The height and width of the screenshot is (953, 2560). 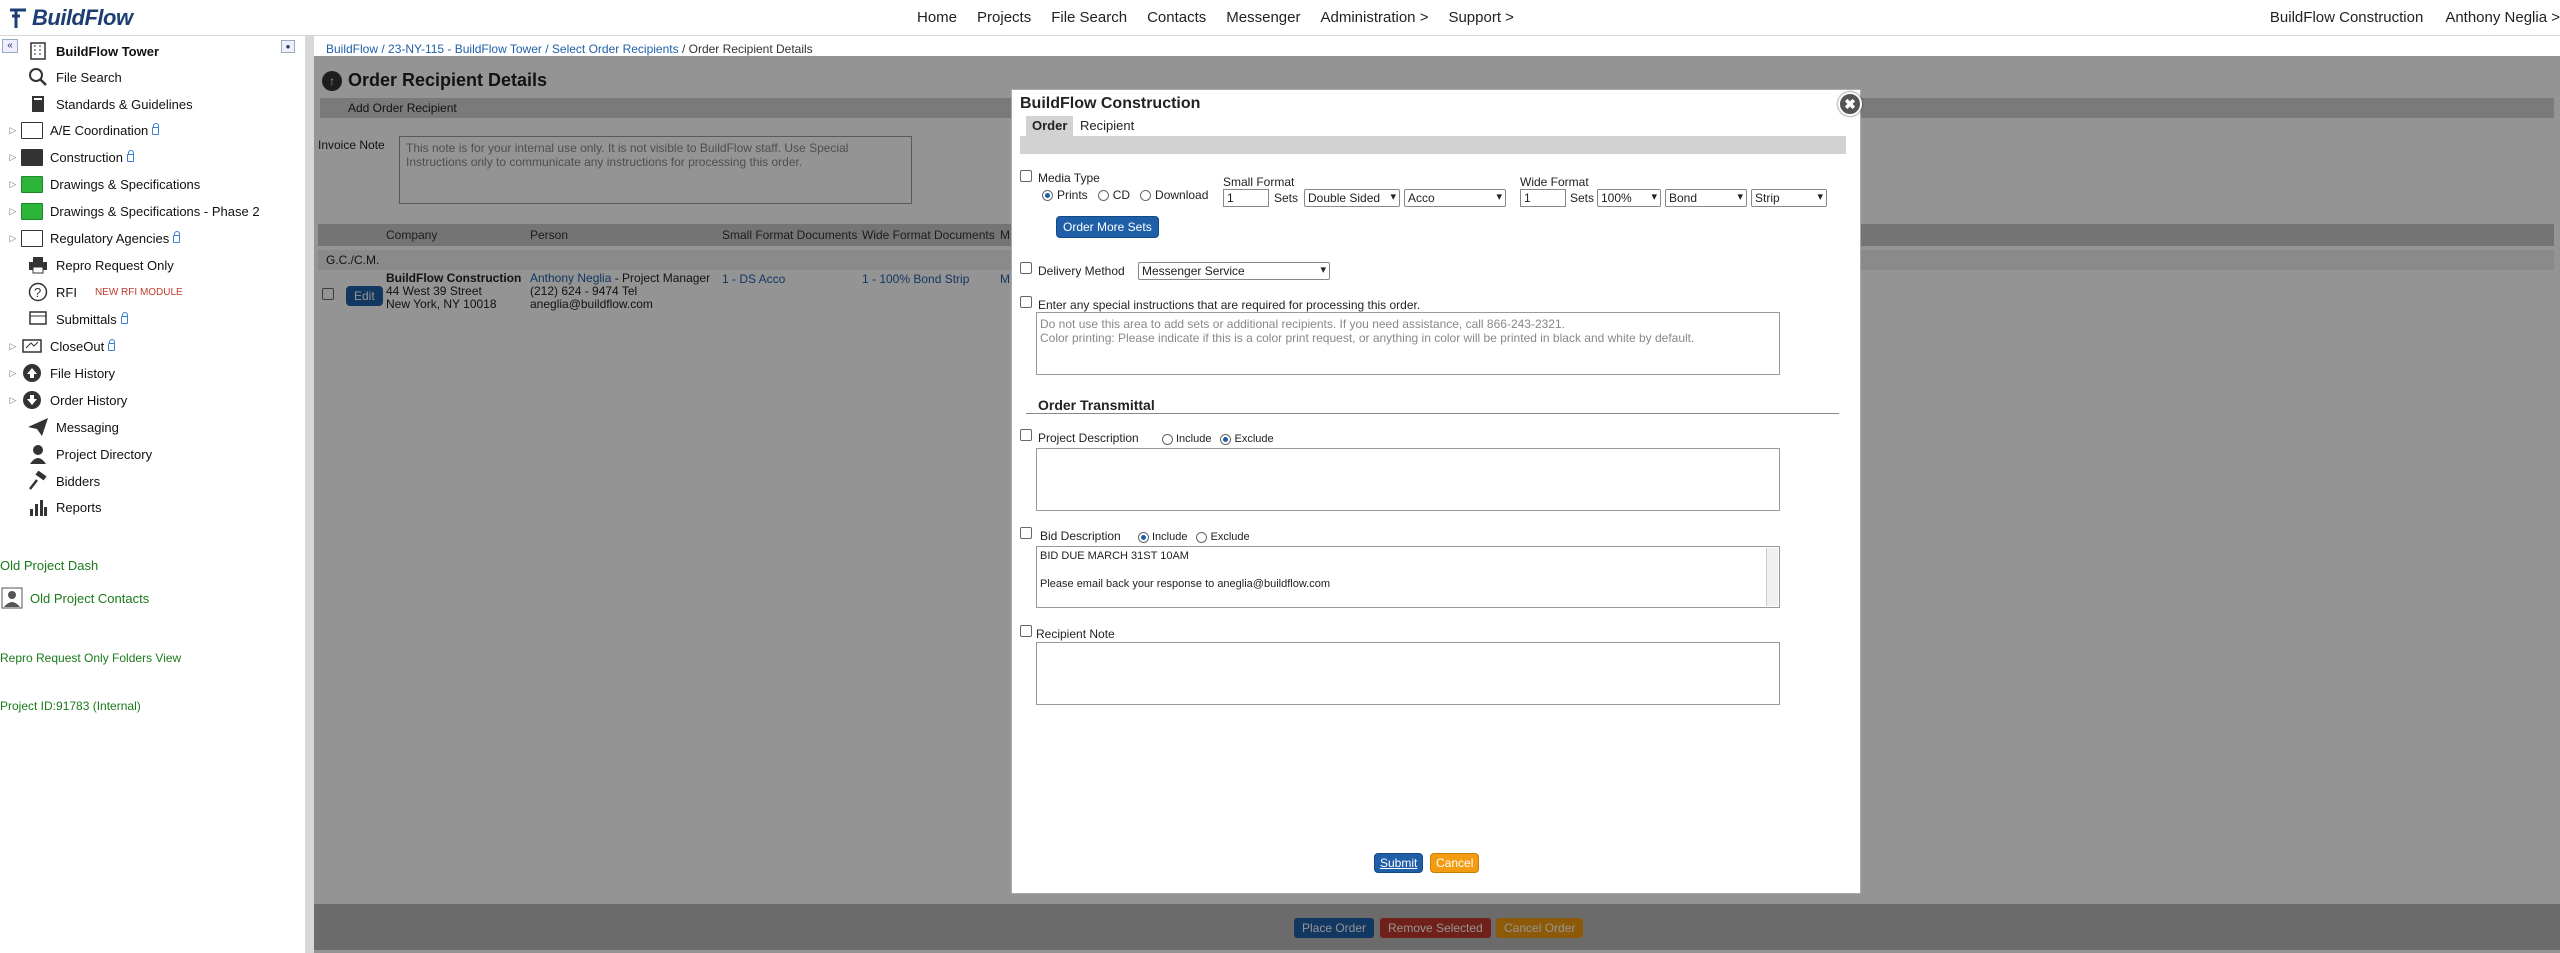 I want to click on small-binding-select: Acco, so click(x=1455, y=198).